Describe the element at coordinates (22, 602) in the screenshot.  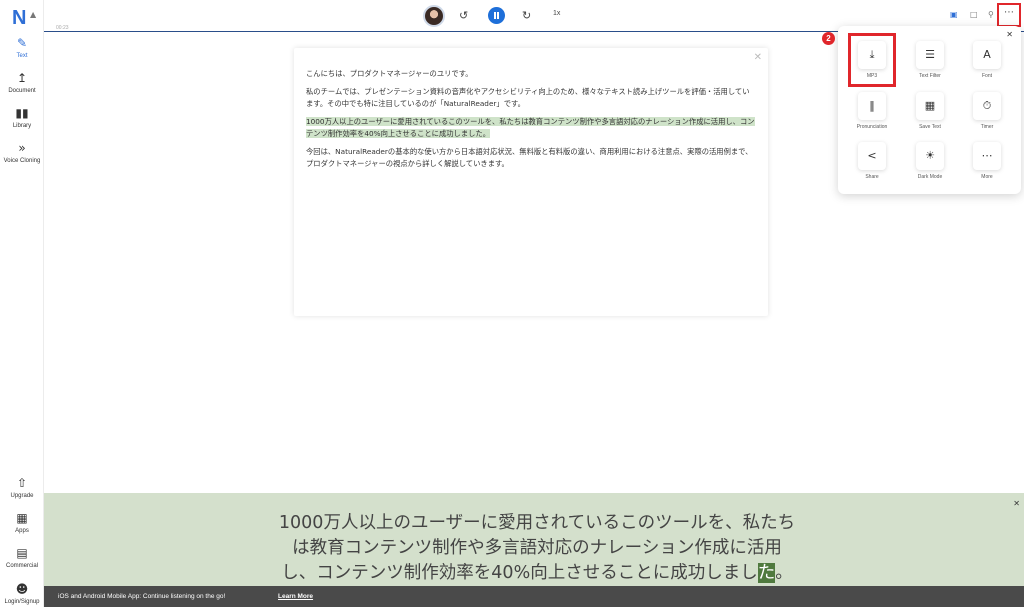
I see `sidebar-item-label: Login/Signup` at that location.